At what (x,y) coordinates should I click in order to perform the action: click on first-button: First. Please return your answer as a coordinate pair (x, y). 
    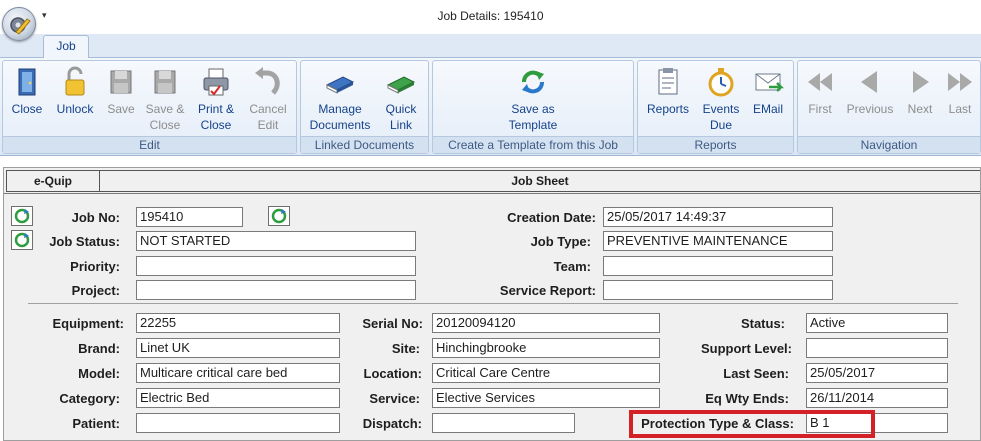
    Looking at the image, I should click on (820, 91).